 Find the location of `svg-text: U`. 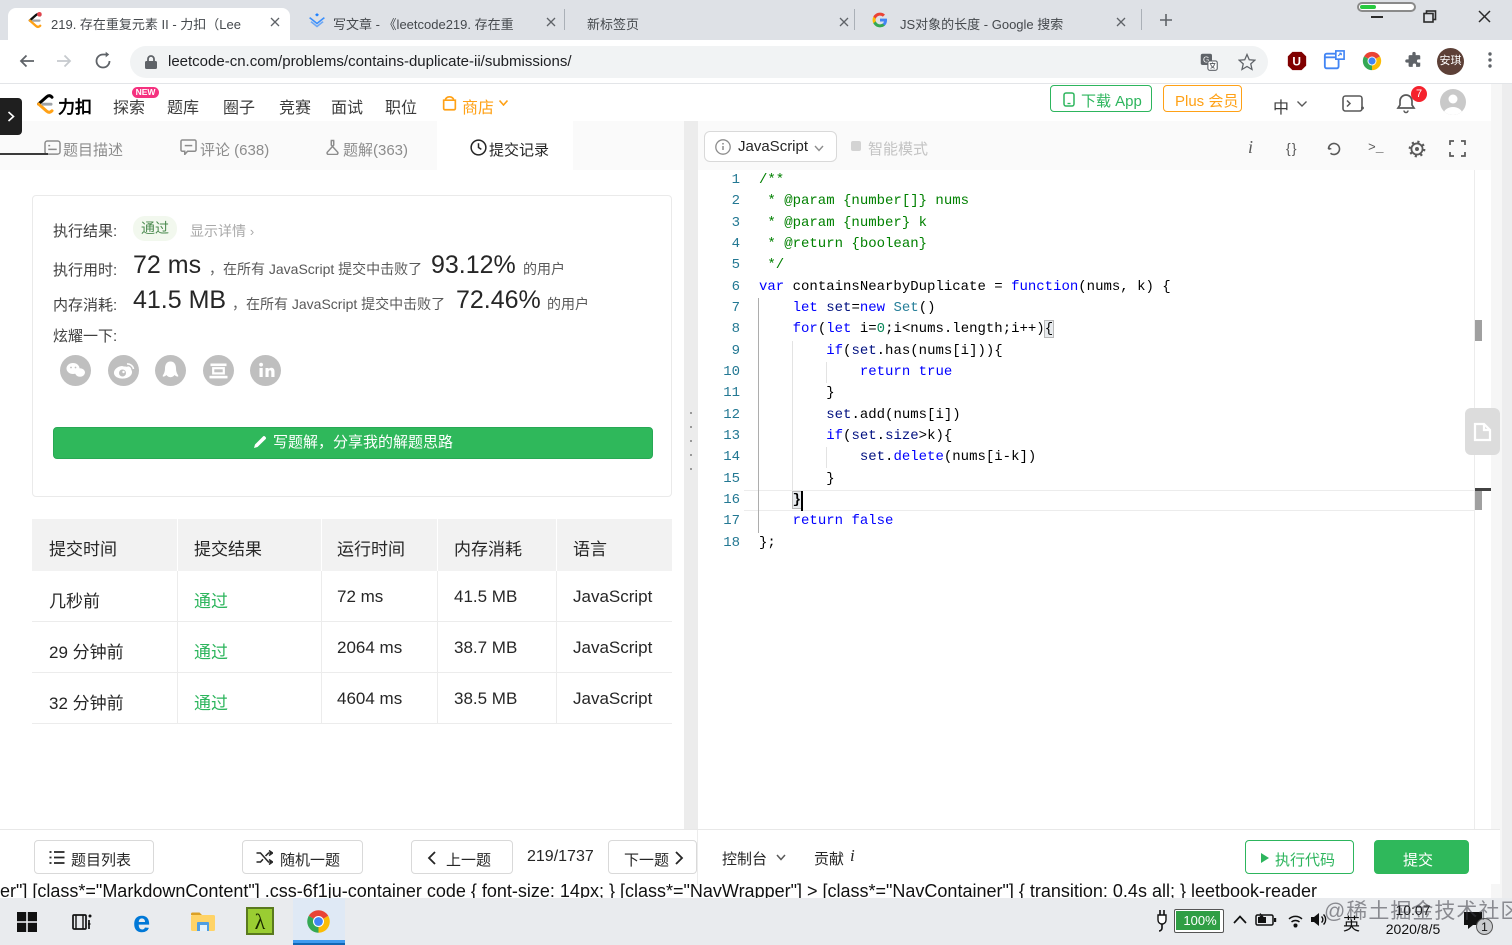

svg-text: U is located at coordinates (1296, 62).